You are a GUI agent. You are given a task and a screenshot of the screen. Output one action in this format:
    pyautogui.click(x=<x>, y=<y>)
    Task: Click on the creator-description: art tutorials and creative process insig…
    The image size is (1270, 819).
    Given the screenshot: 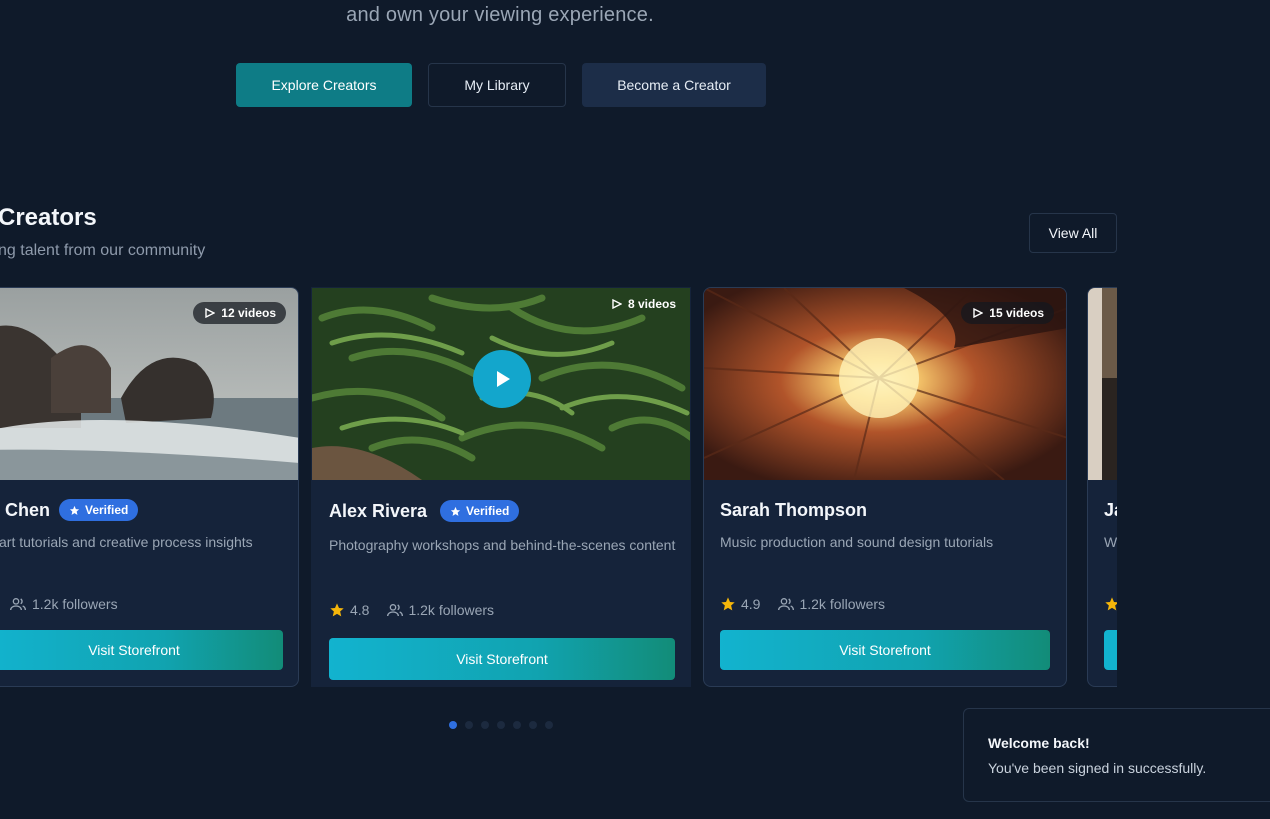 What is the action you would take?
    pyautogui.click(x=126, y=542)
    